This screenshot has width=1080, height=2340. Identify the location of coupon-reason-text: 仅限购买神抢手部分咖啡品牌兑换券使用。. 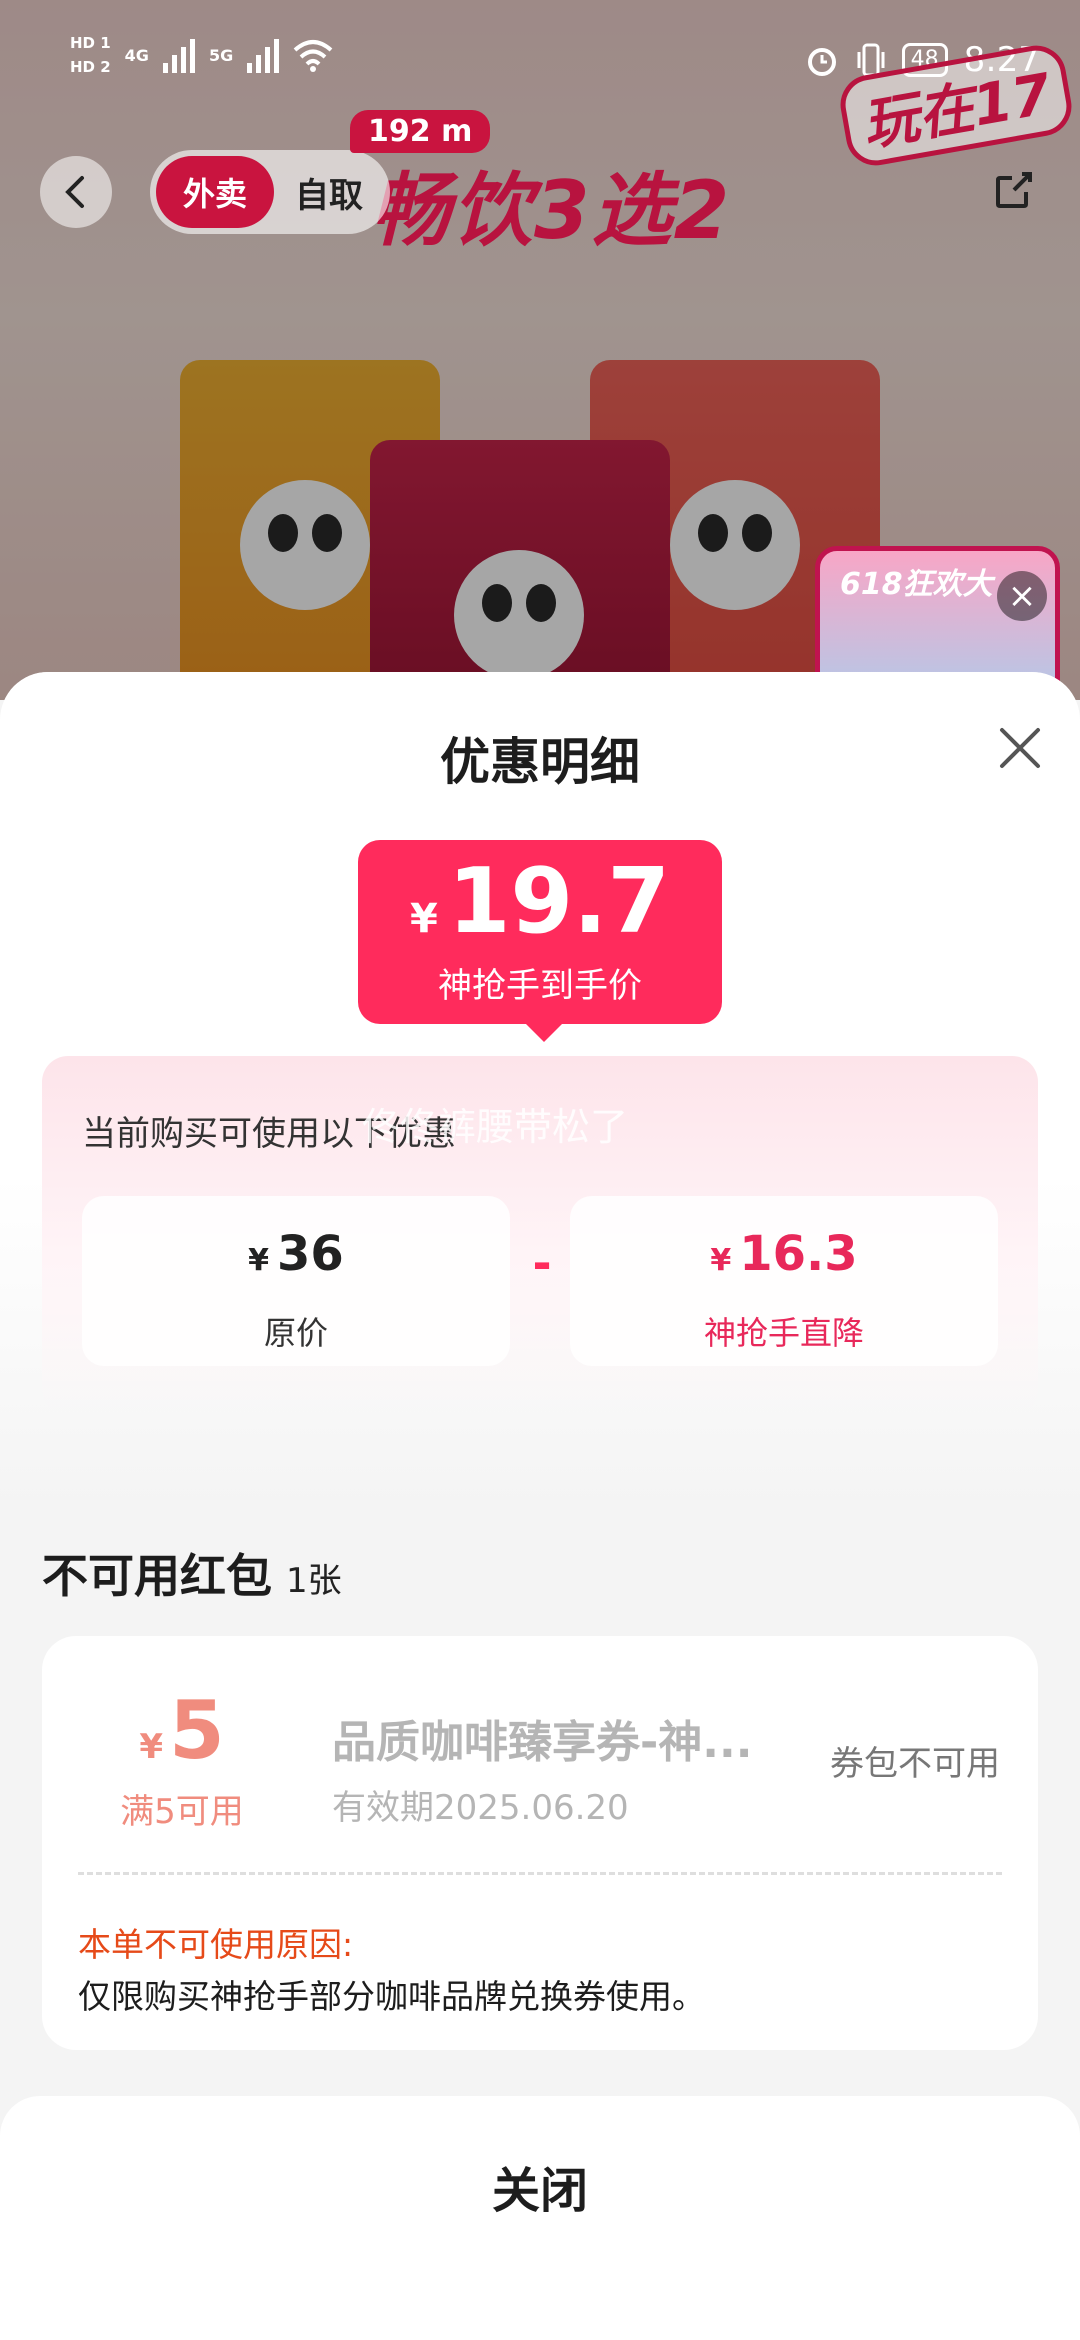
(391, 1996).